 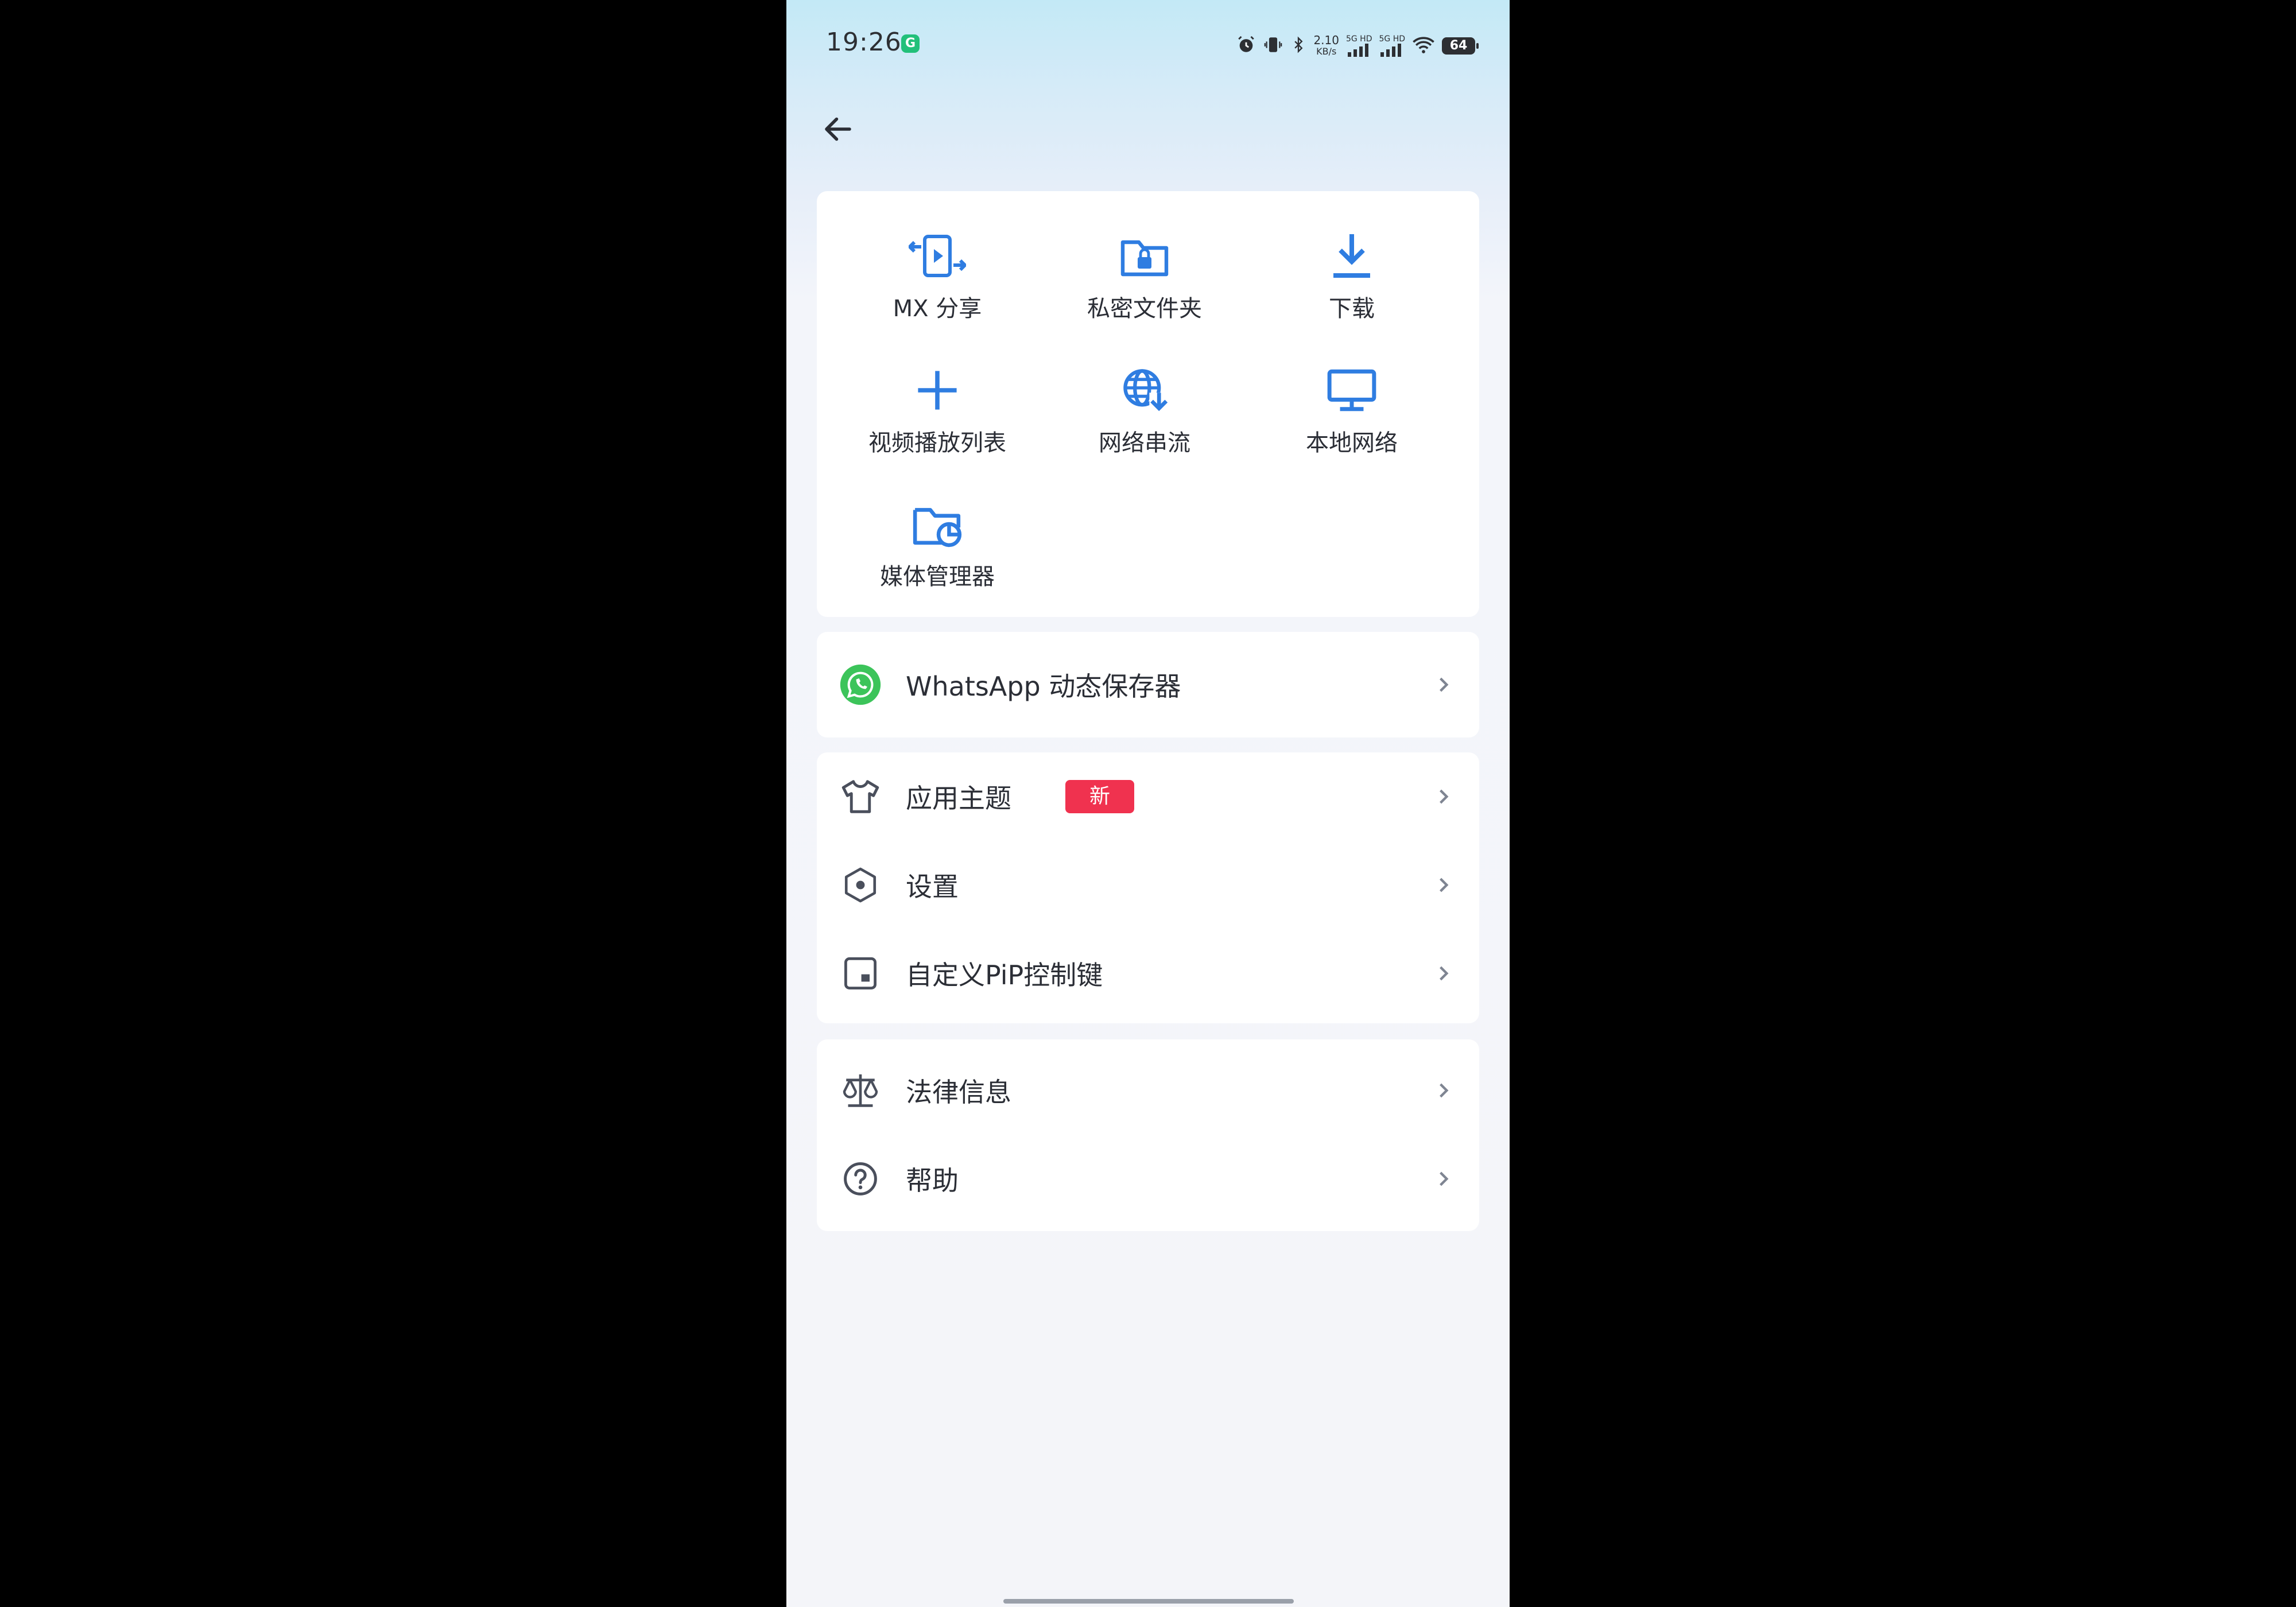 What do you see at coordinates (1352, 309) in the screenshot?
I see `shortcut-label: 下载` at bounding box center [1352, 309].